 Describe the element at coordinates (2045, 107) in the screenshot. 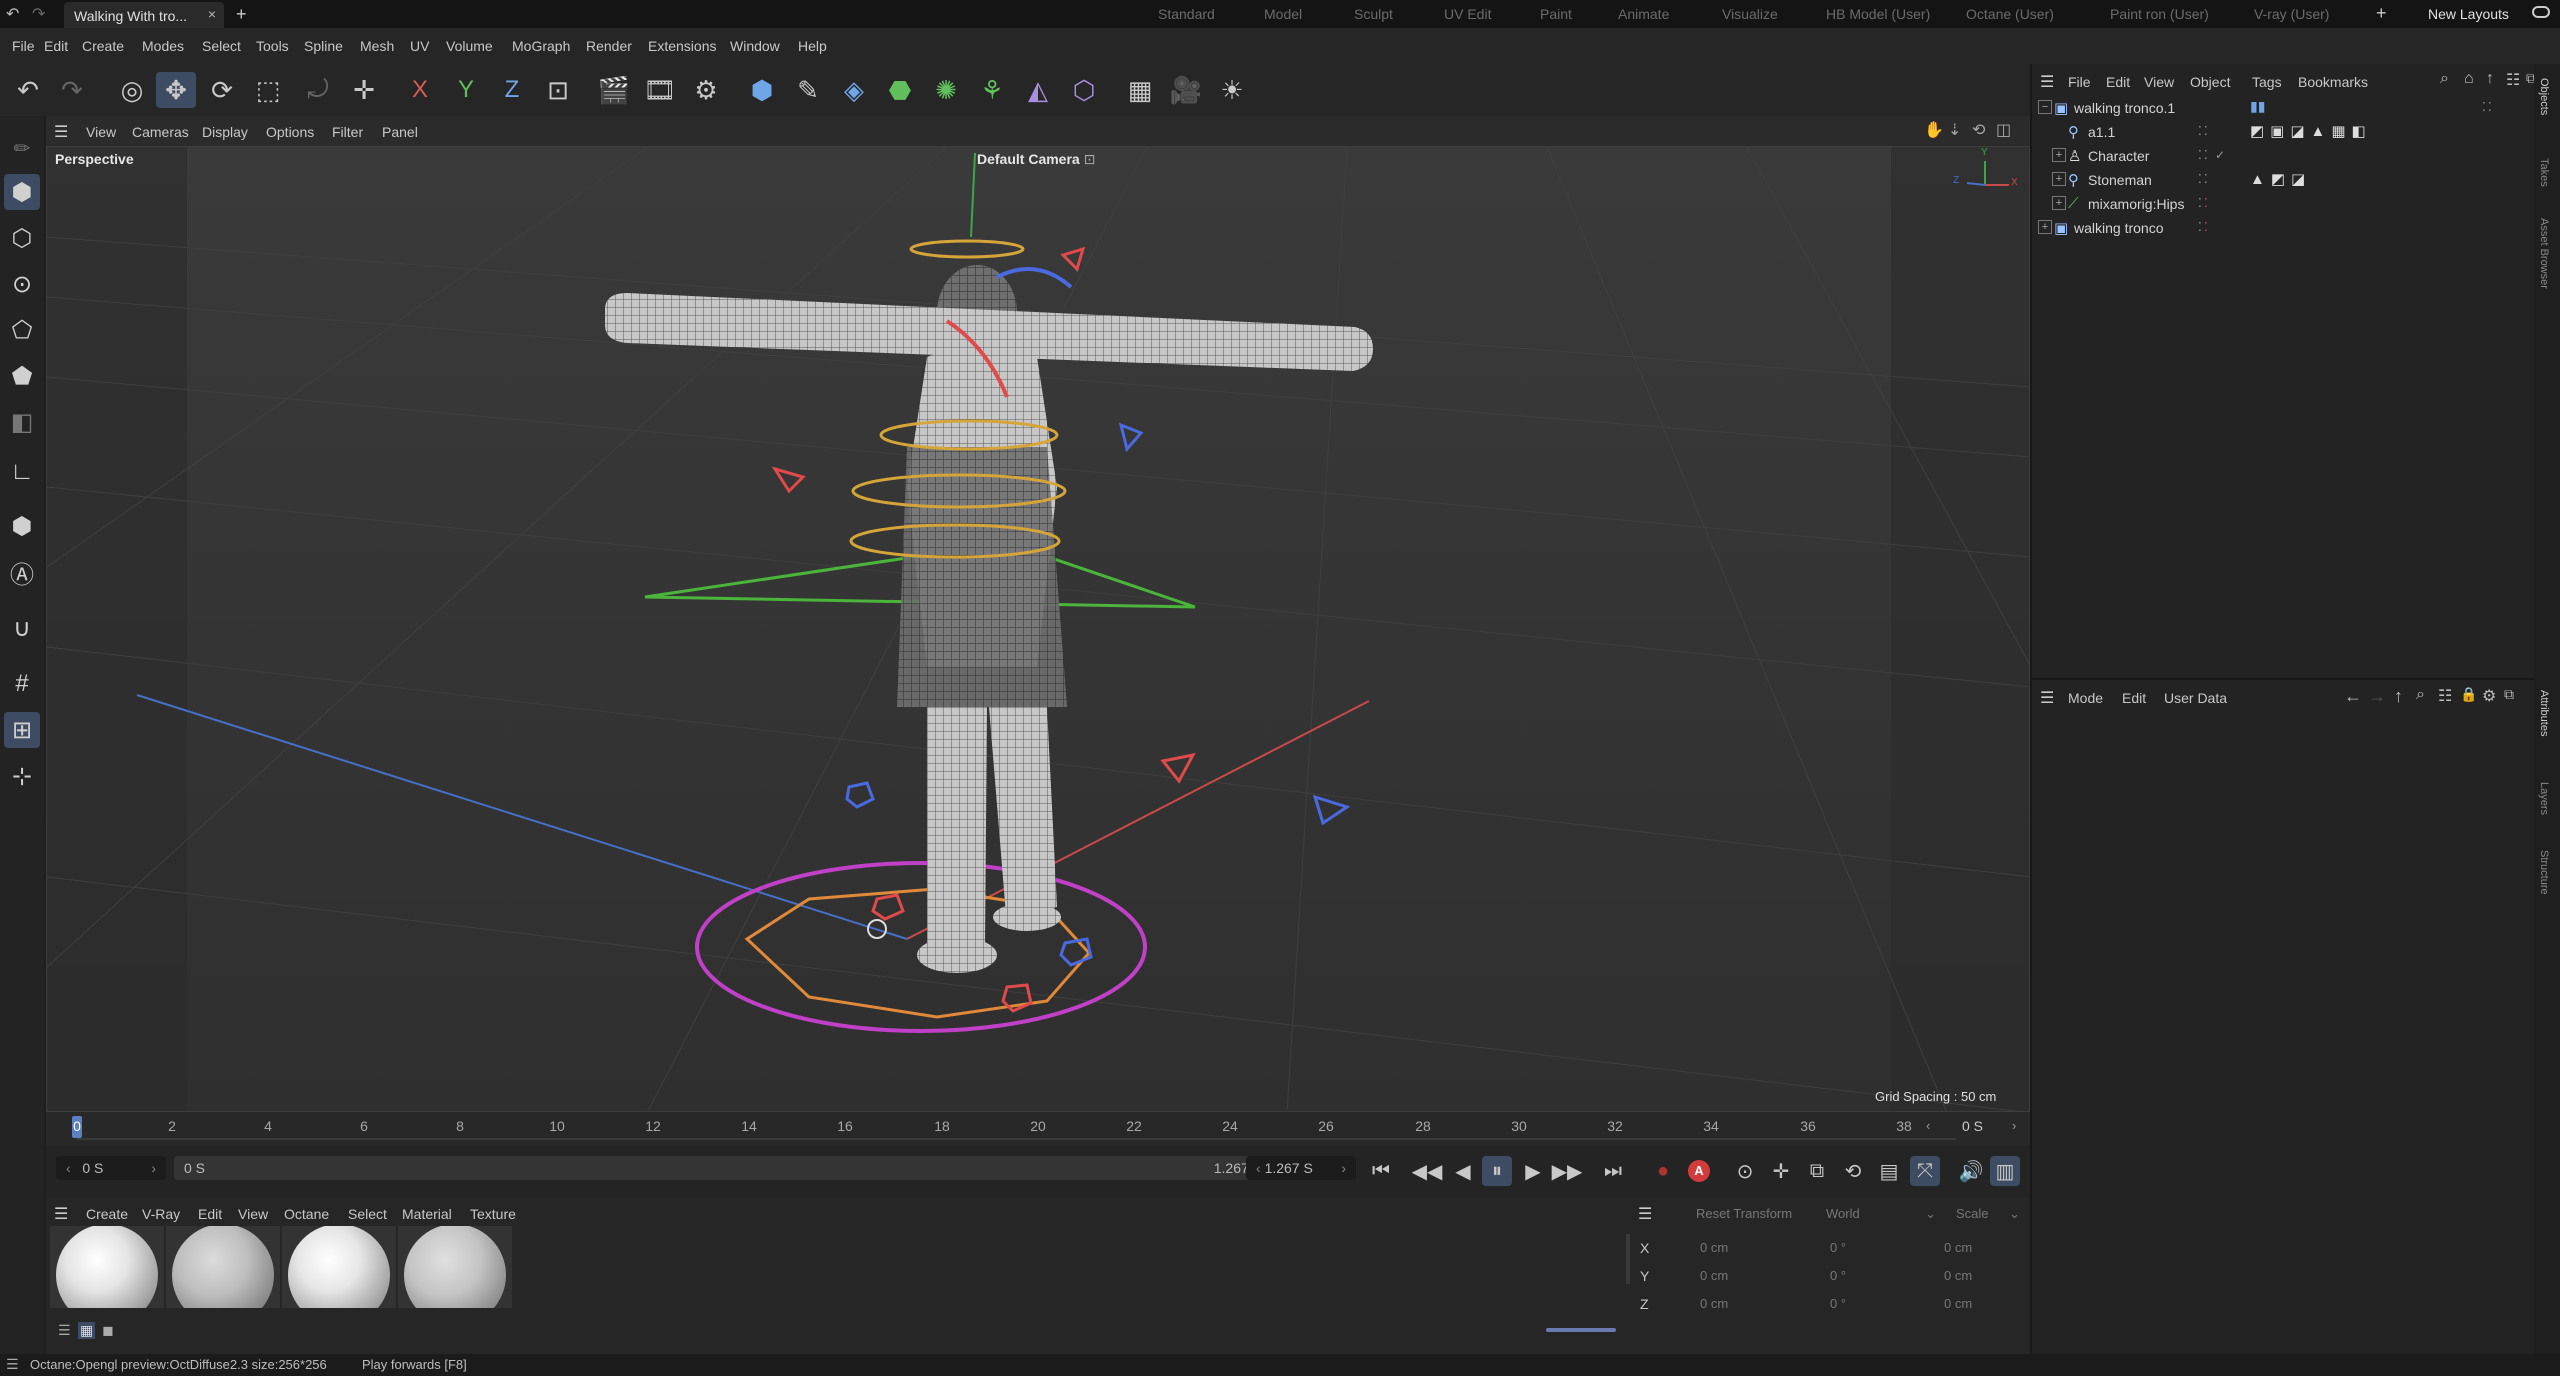

I see `collapse-icon: −` at that location.